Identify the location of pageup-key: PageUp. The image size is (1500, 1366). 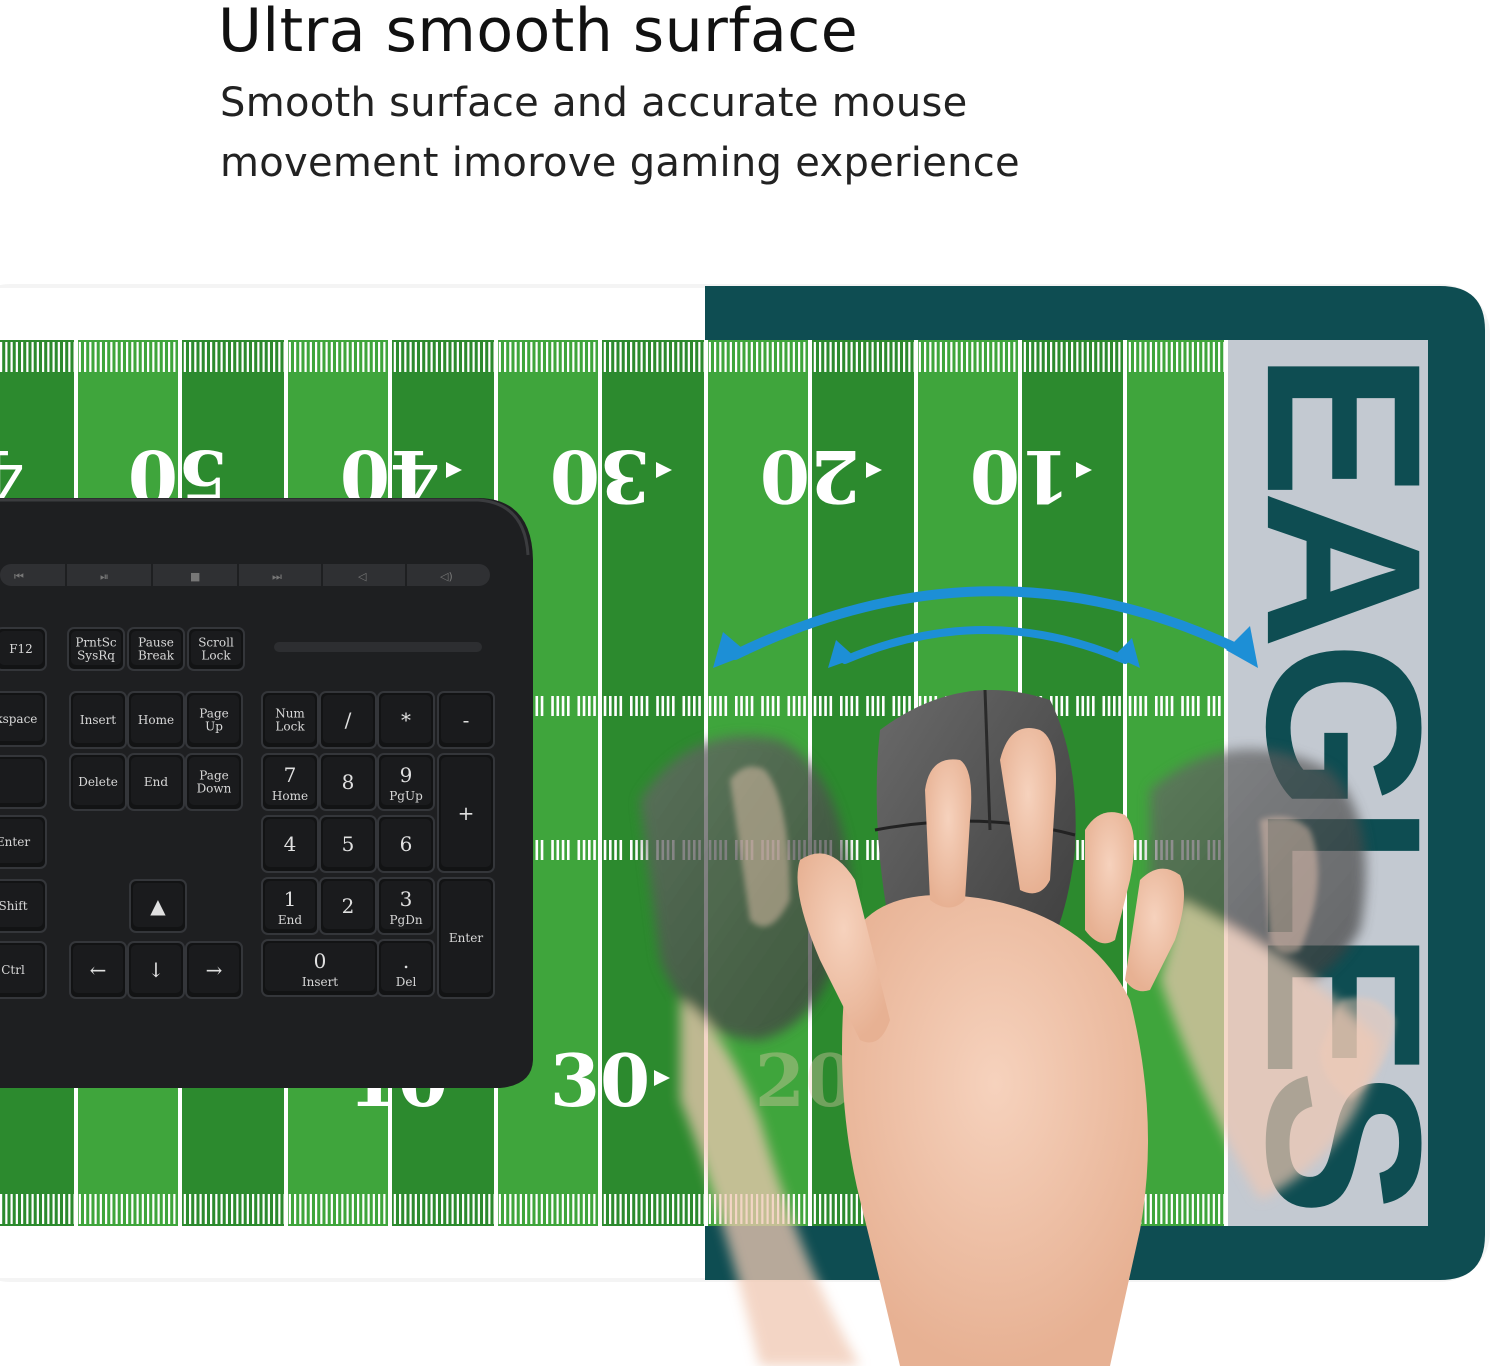
(214, 720).